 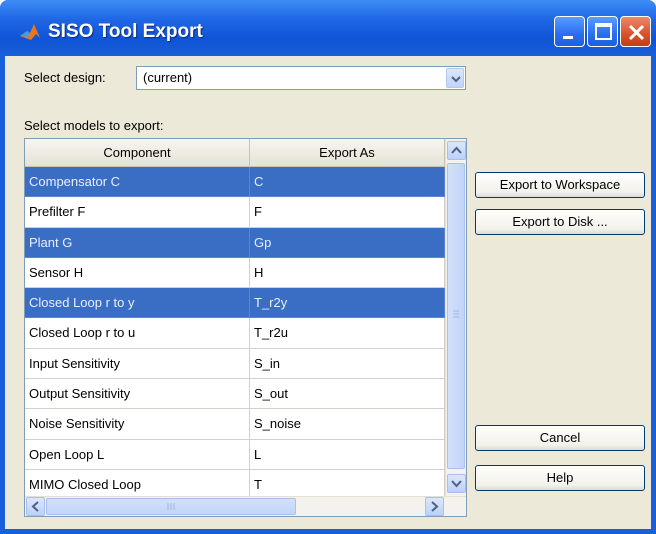 What do you see at coordinates (347, 333) in the screenshot?
I see `export-as-cell: T_r2u` at bounding box center [347, 333].